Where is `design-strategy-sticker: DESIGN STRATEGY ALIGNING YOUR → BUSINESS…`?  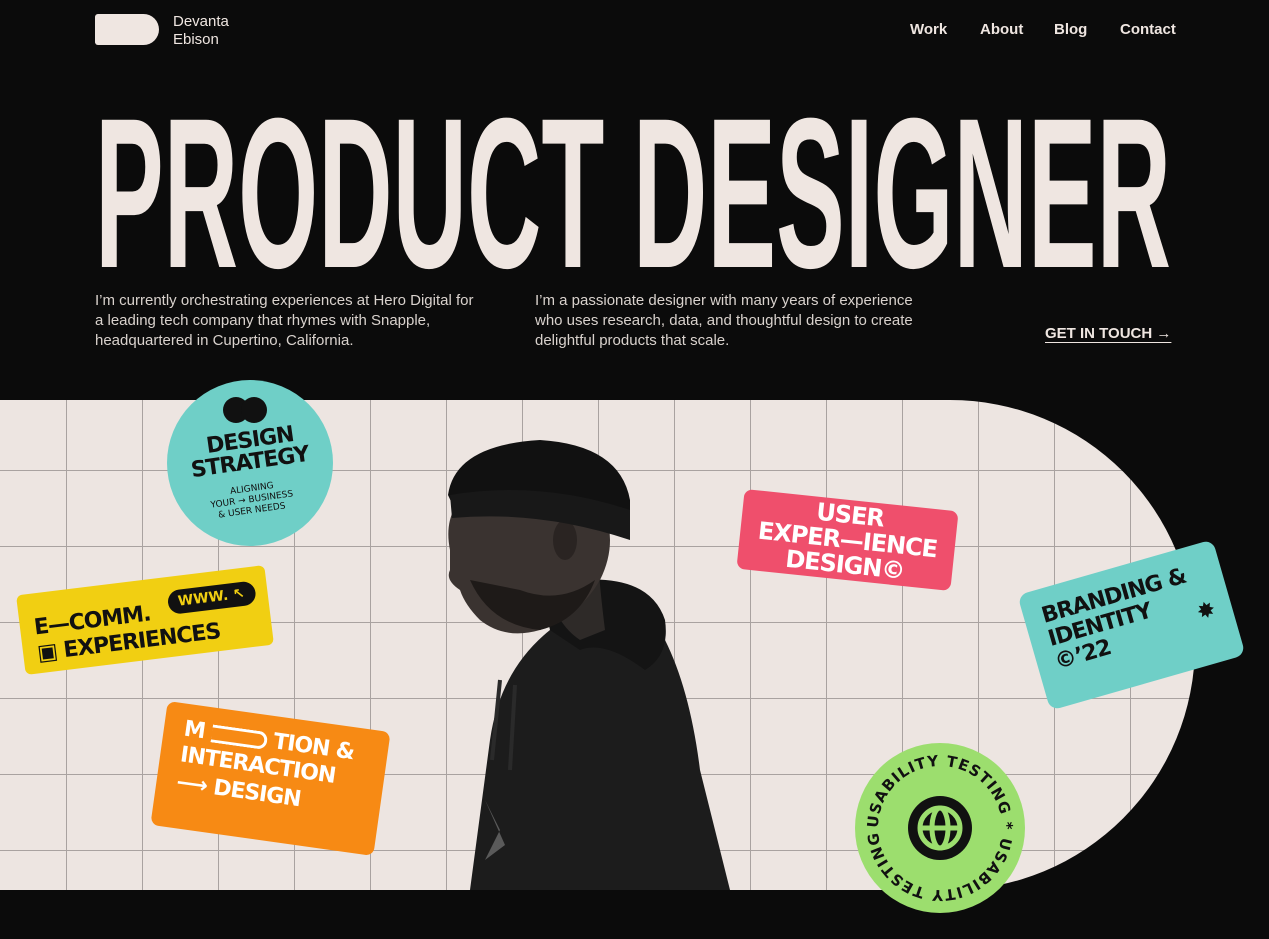
design-strategy-sticker: DESIGN STRATEGY ALIGNING YOUR → BUSINESS… is located at coordinates (250, 463).